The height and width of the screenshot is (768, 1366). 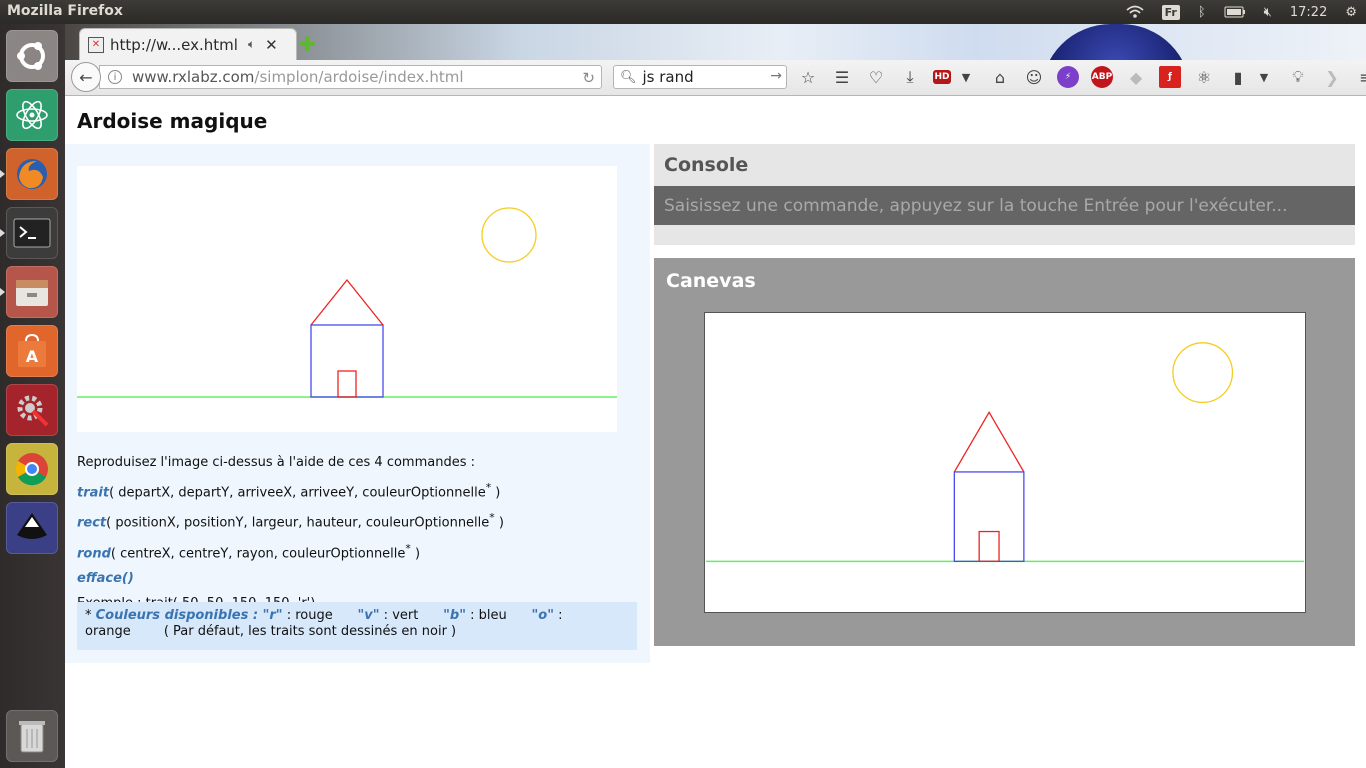 I want to click on site-info-icon: i, so click(x=115, y=77).